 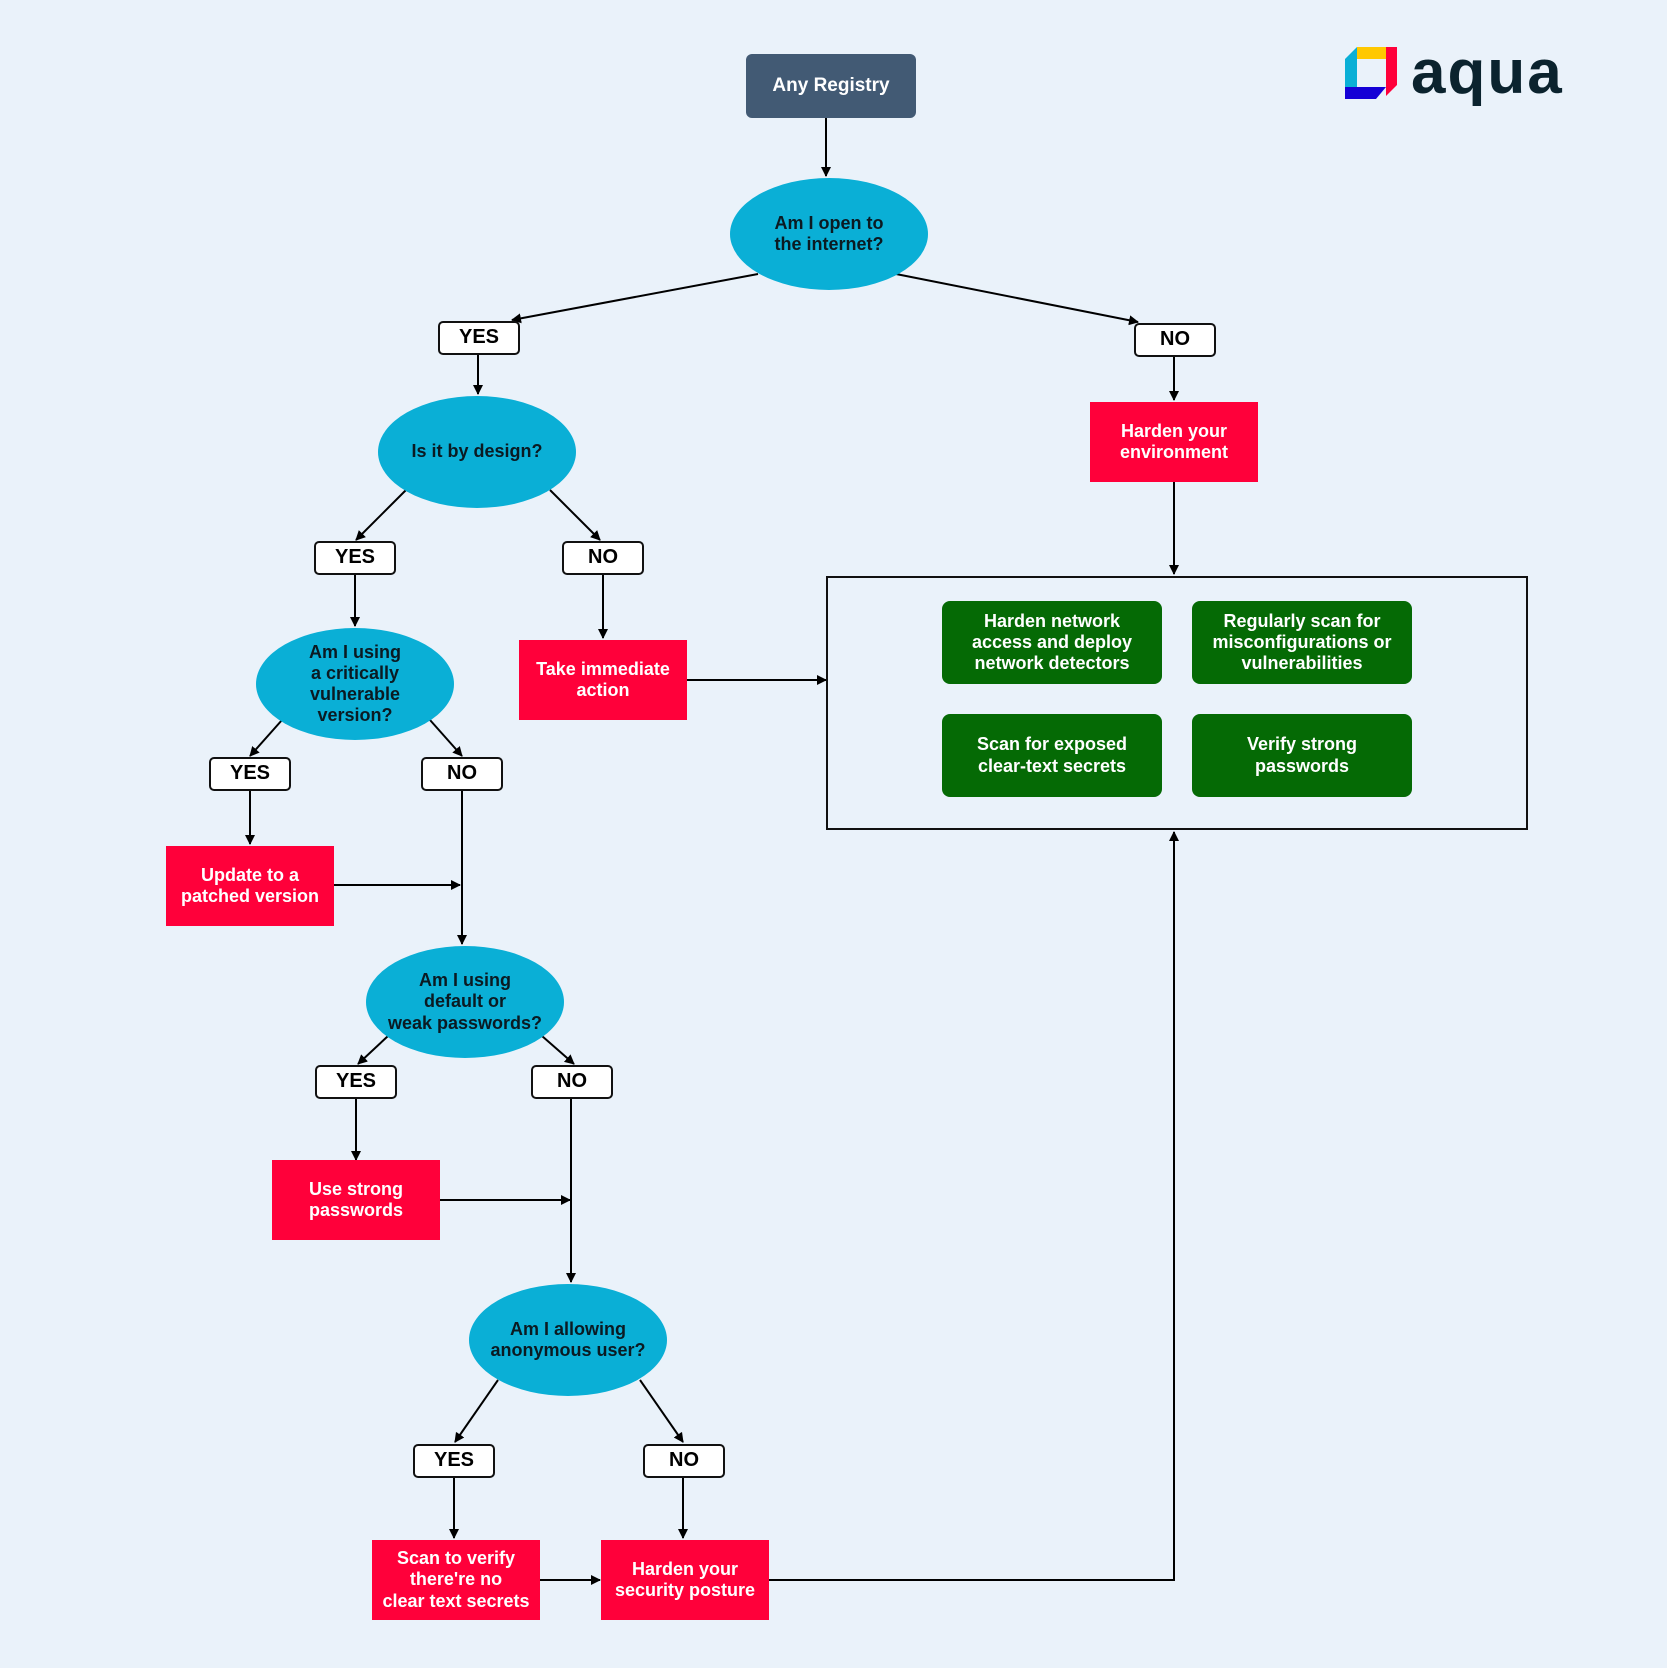 What do you see at coordinates (373, 1050) in the screenshot?
I see `arrow-passwords-to-yes` at bounding box center [373, 1050].